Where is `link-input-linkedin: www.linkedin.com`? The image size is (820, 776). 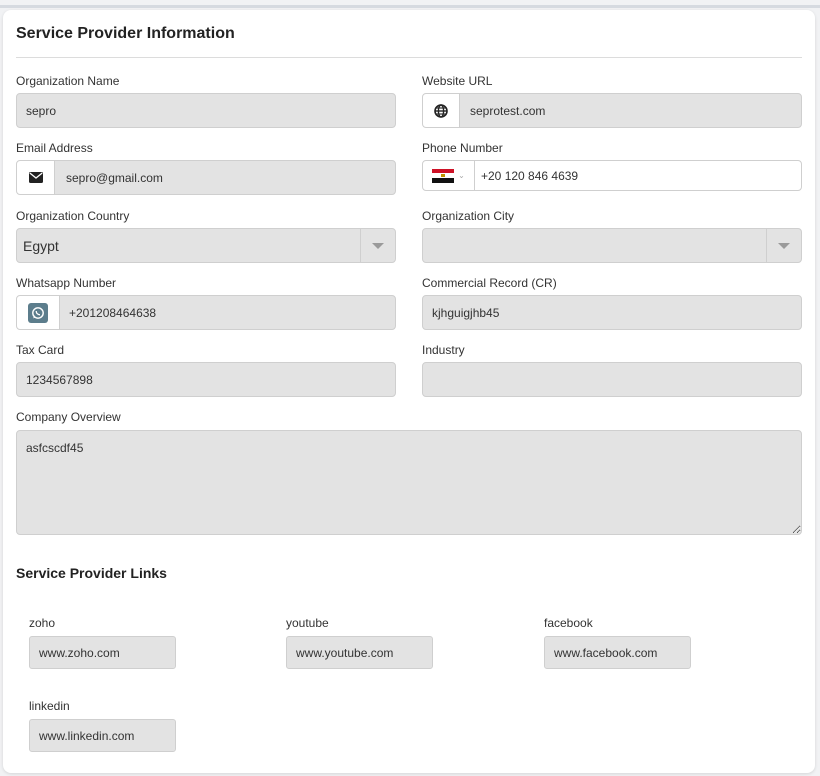
link-input-linkedin: www.linkedin.com is located at coordinates (102, 735).